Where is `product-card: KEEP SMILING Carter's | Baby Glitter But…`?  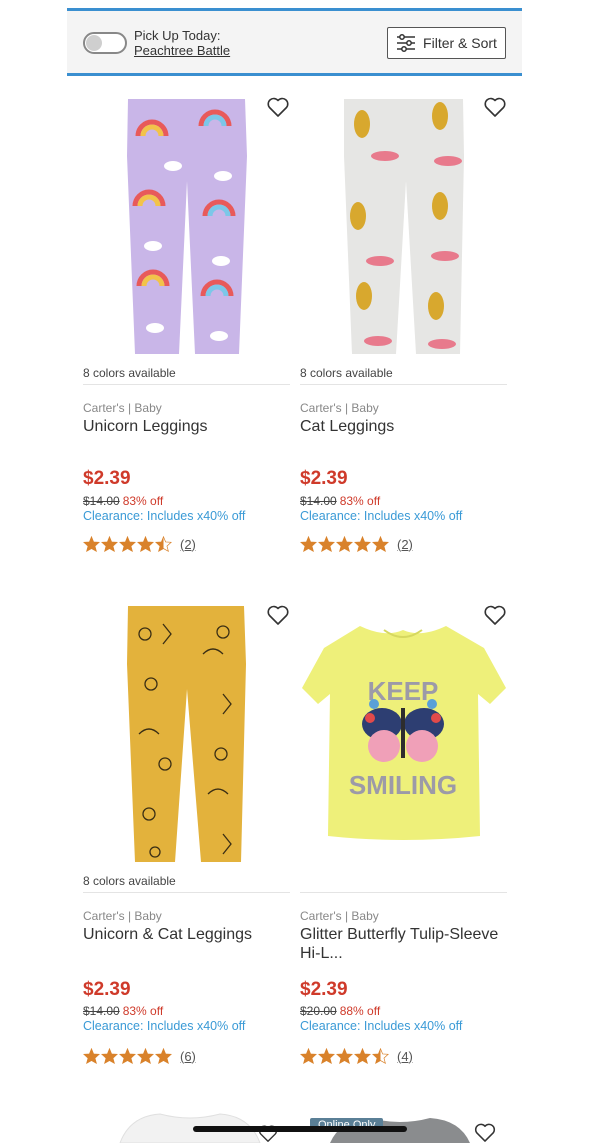
product-card: KEEP SMILING Carter's | Baby Glitter But… is located at coordinates (403, 839).